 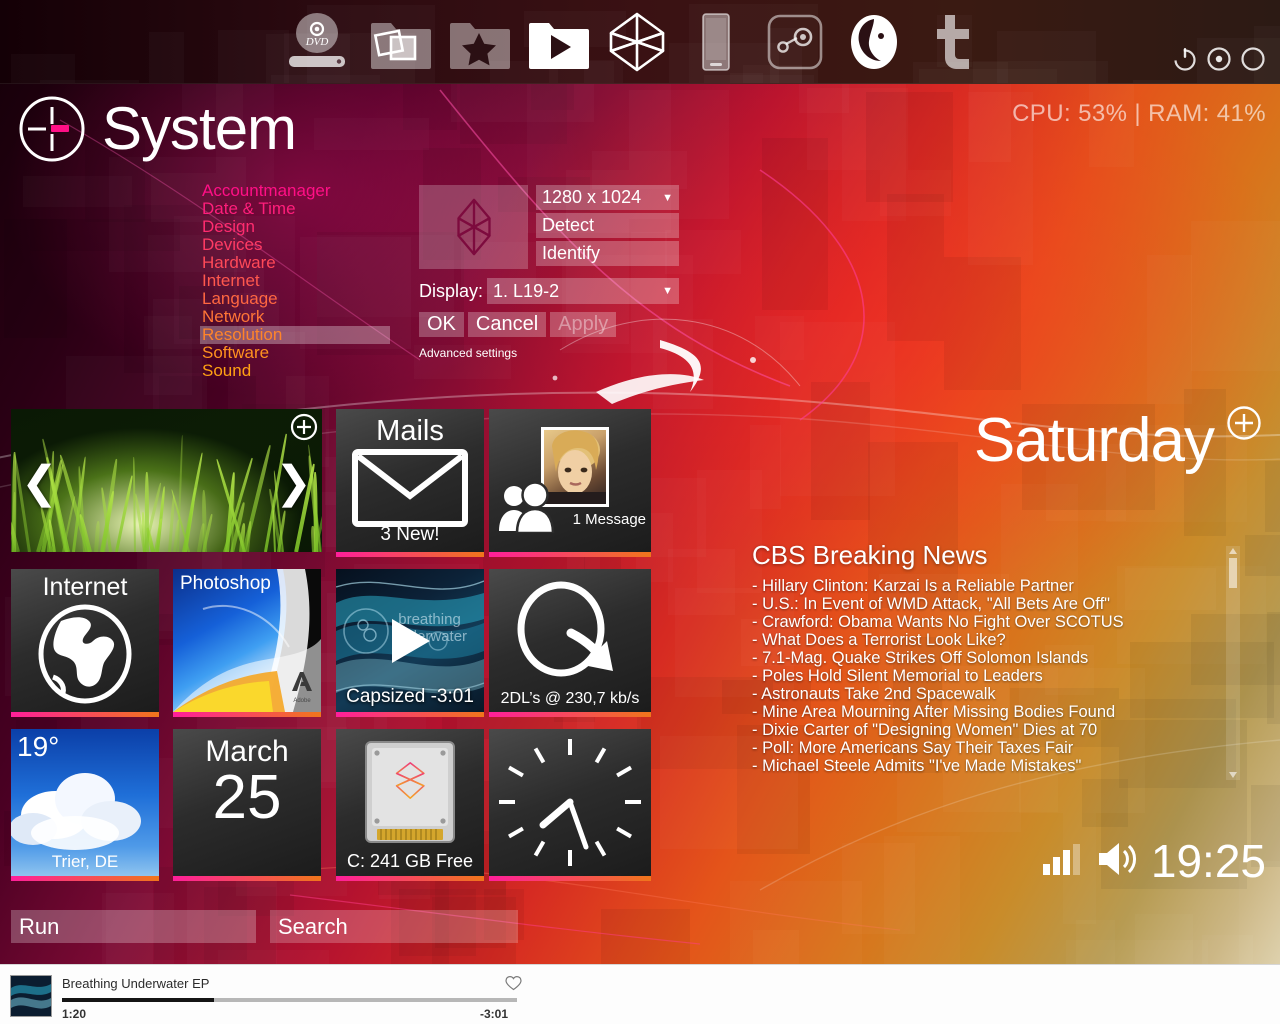 What do you see at coordinates (295, 263) in the screenshot?
I see `sidebar-item-hardware: Hardware` at bounding box center [295, 263].